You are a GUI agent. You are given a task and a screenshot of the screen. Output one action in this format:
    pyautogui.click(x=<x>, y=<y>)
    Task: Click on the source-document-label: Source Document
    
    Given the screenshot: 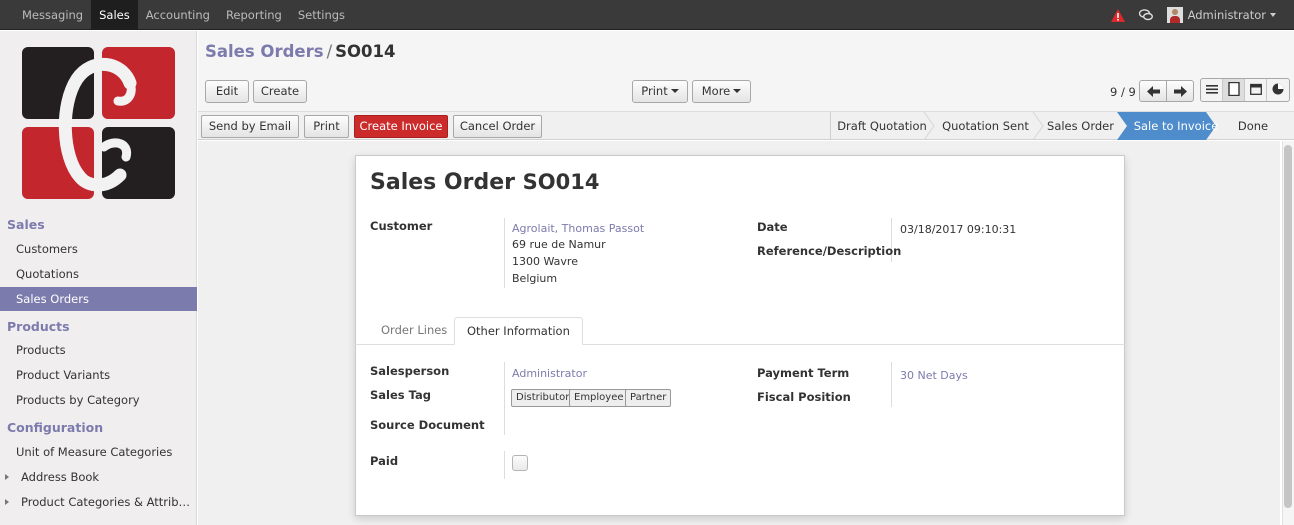 What is the action you would take?
    pyautogui.click(x=427, y=425)
    